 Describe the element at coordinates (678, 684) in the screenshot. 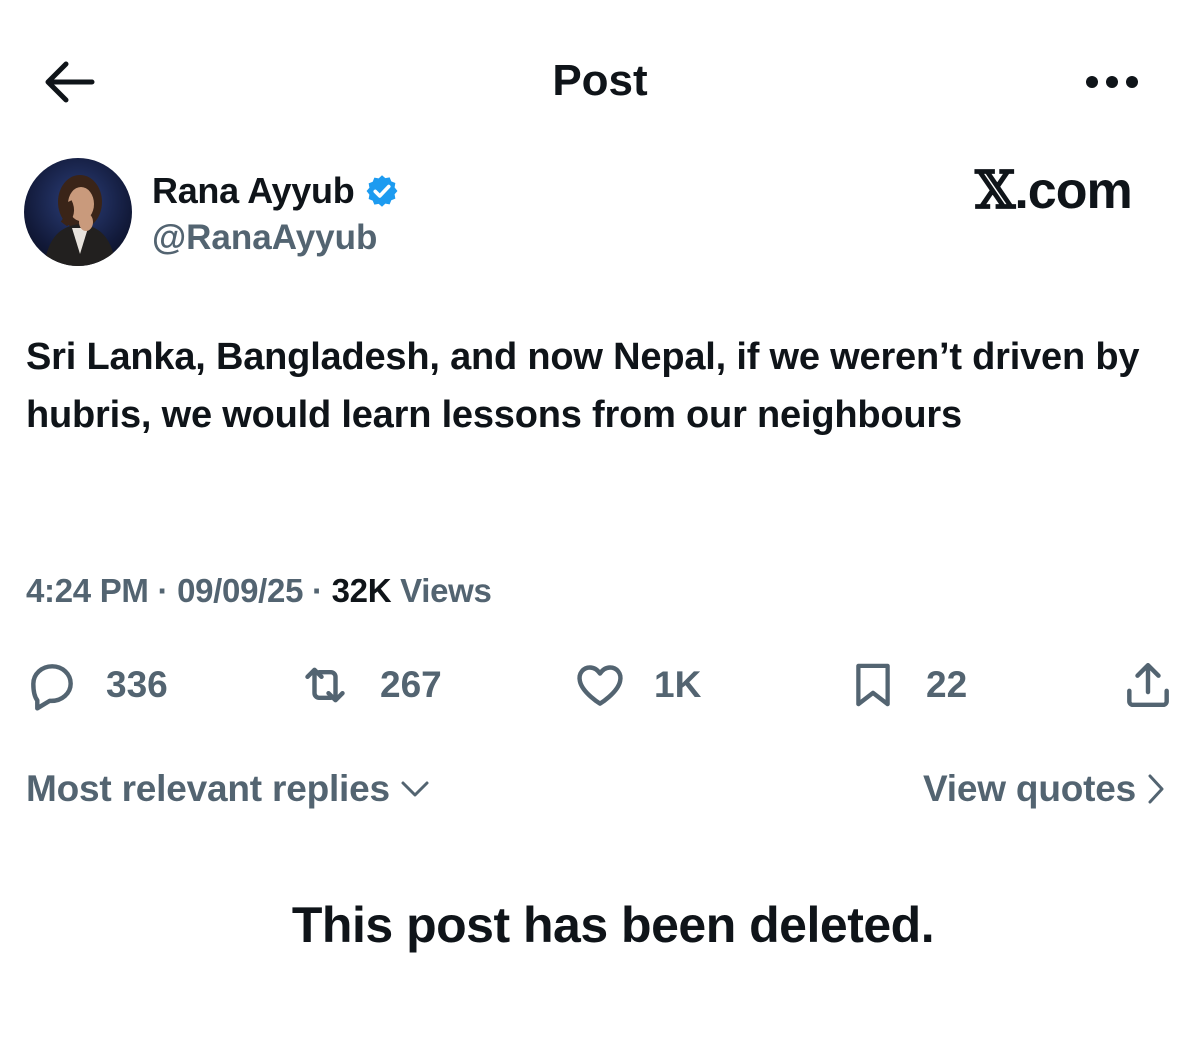

I see `like-count: 1K` at that location.